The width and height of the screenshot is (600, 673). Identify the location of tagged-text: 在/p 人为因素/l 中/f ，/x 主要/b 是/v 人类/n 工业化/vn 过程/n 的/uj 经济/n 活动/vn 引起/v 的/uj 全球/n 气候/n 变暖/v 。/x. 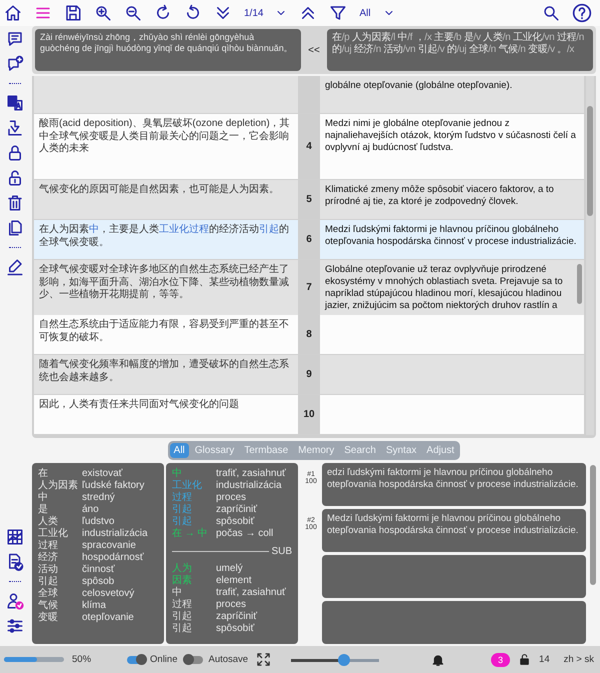
(460, 50).